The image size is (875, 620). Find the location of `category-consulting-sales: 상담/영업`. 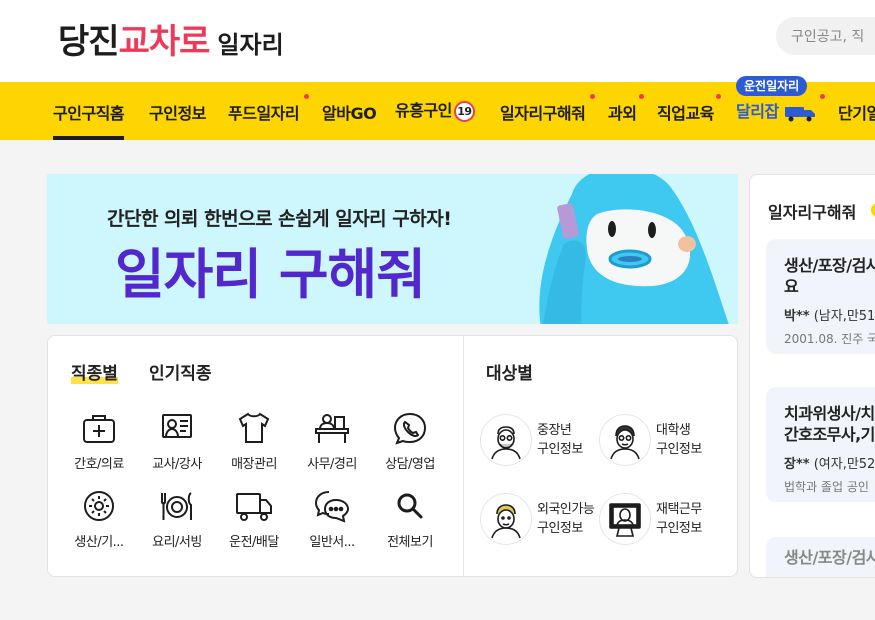

category-consulting-sales: 상담/영업 is located at coordinates (410, 441).